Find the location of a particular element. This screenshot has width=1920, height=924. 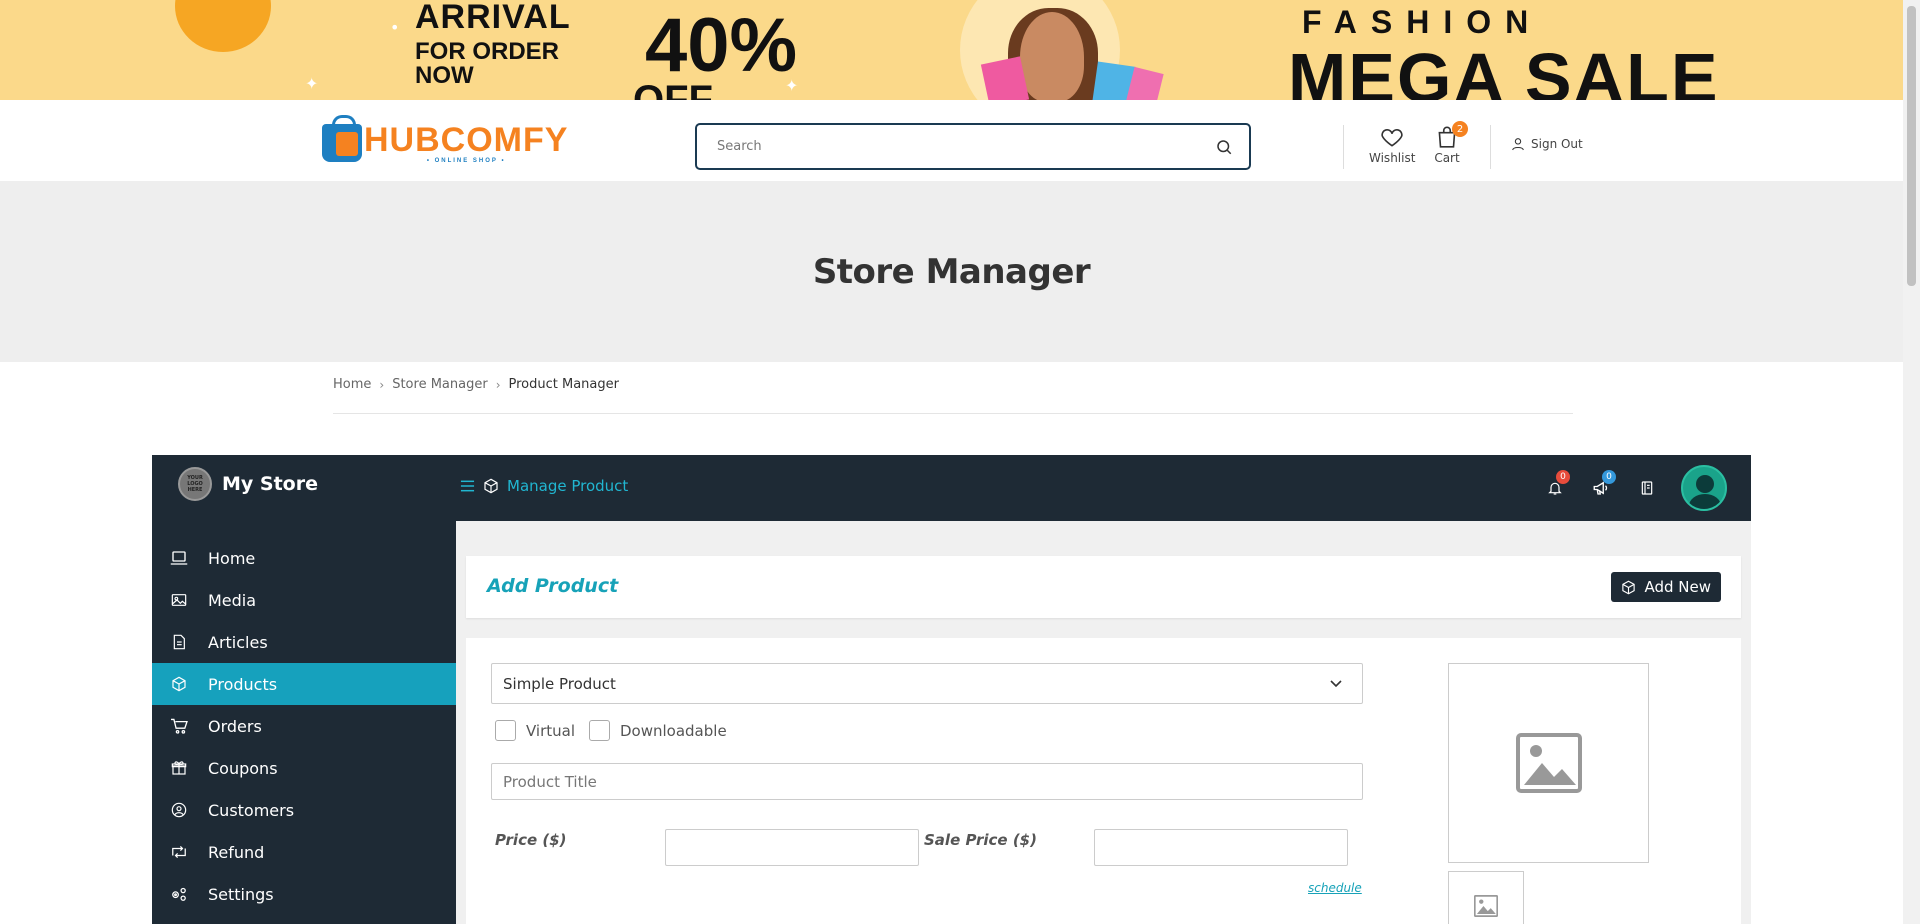

sidebar-item-home: Home is located at coordinates (304, 558).